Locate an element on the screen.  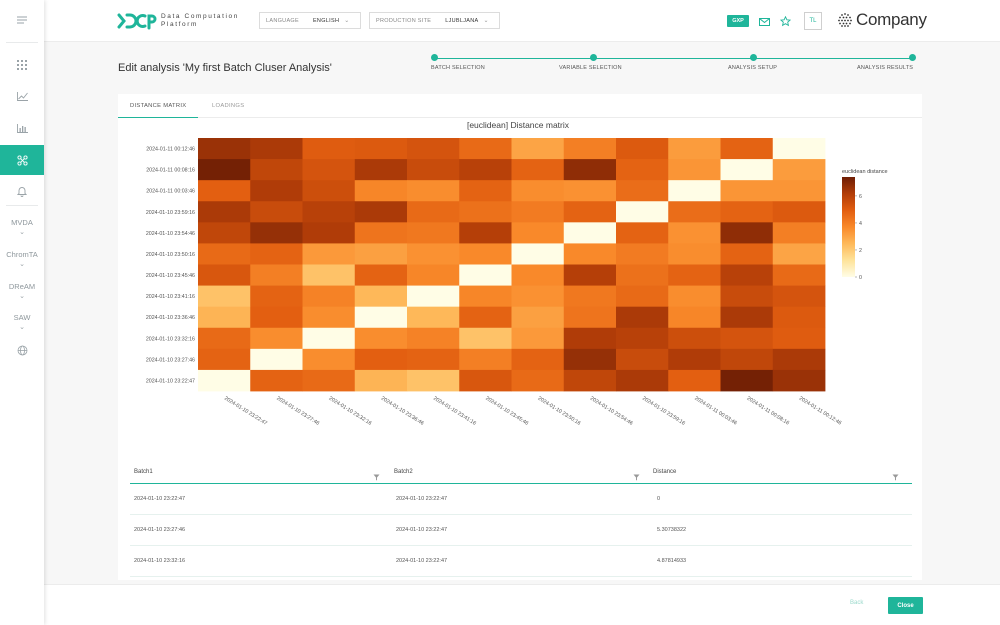
cluster-icon is located at coordinates (22, 160).